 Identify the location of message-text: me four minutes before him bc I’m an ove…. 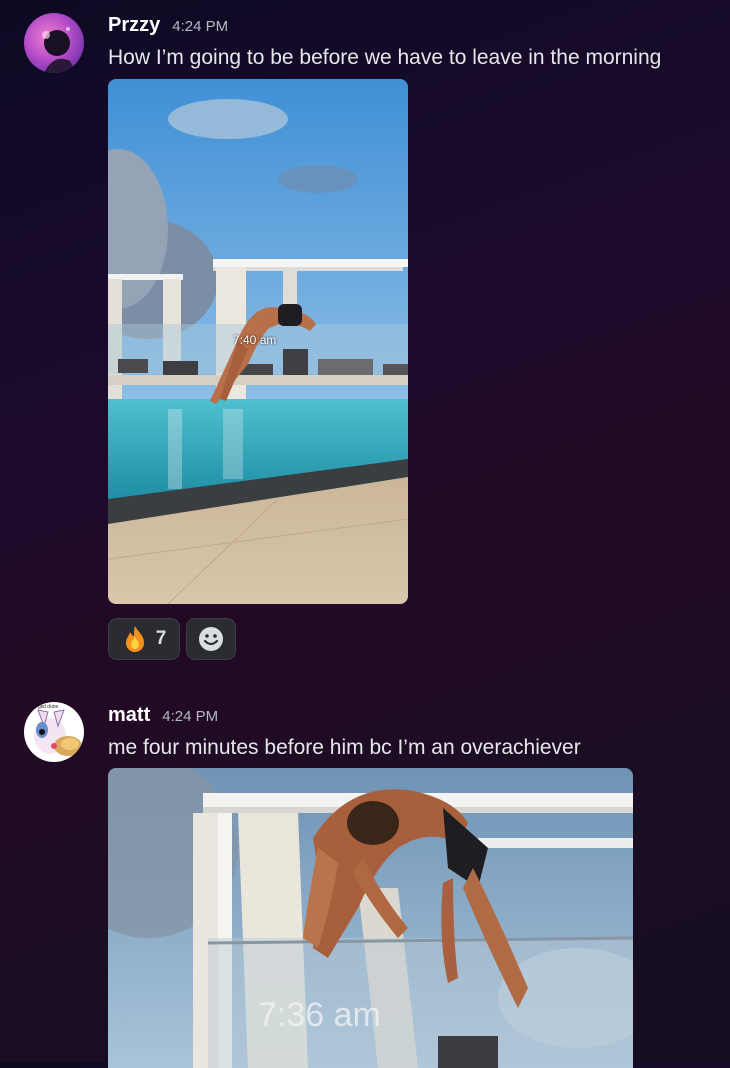
(344, 747).